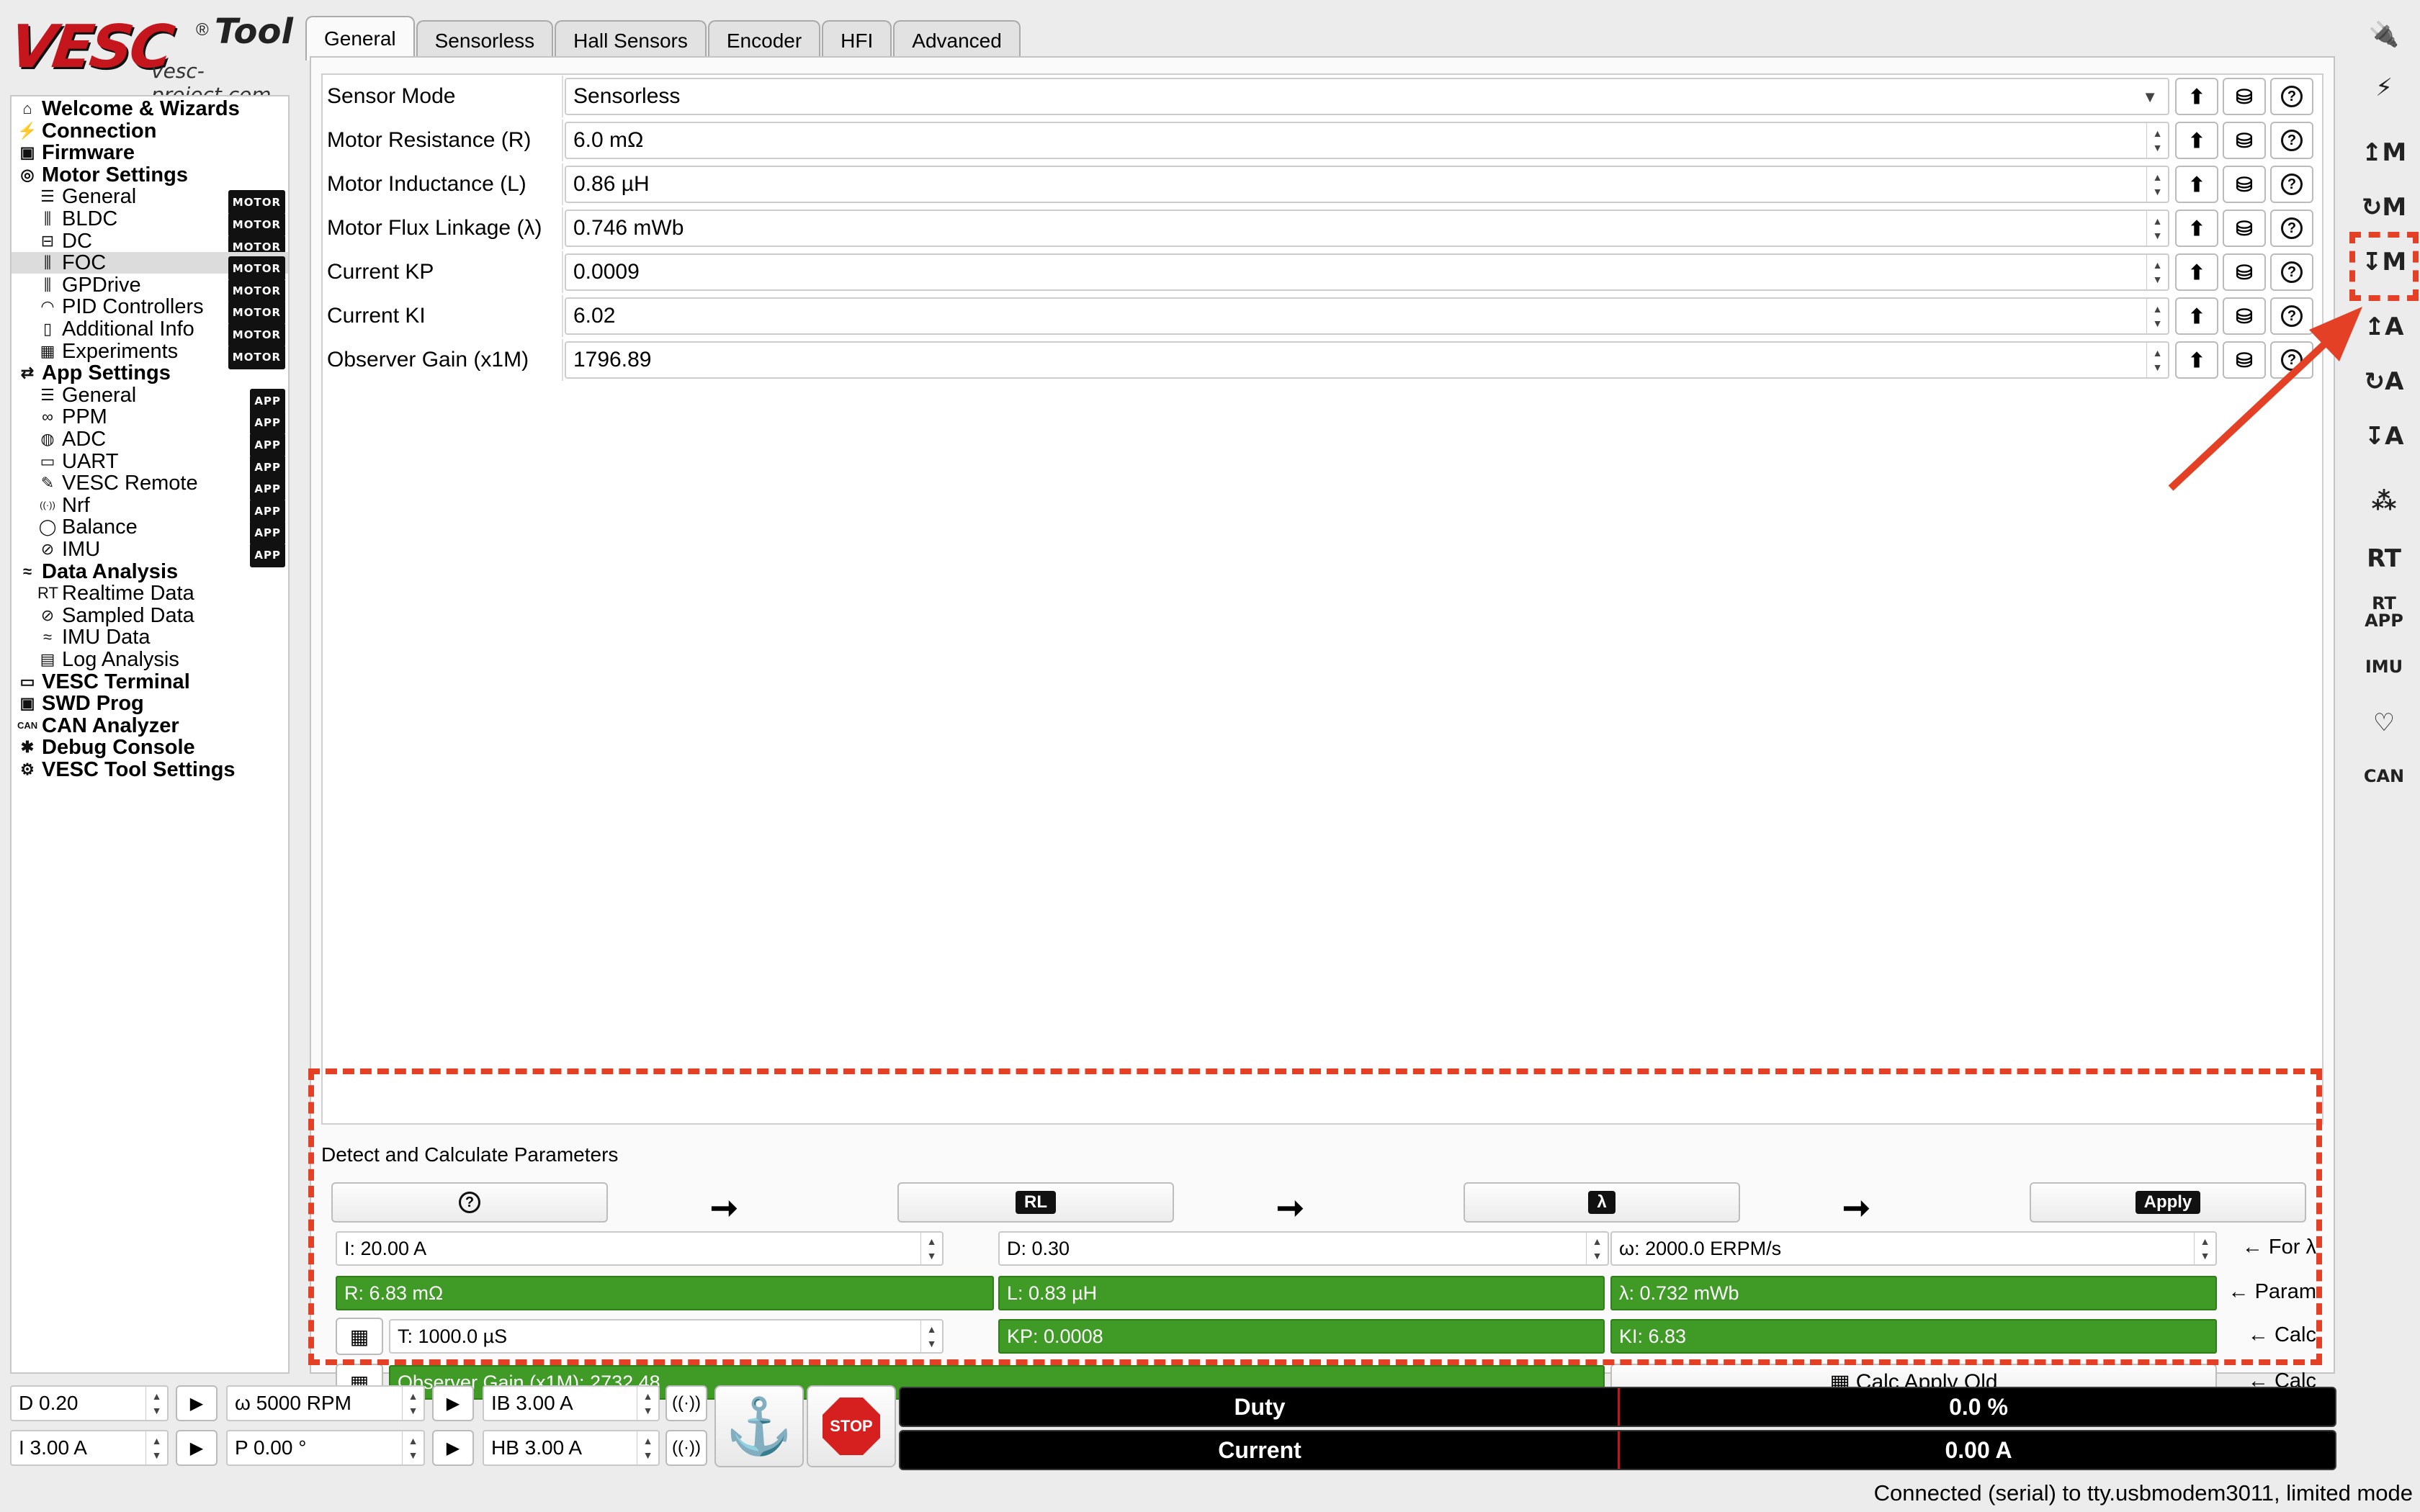 This screenshot has width=2420, height=1512. I want to click on tree-item-connection: ⚡ Connection, so click(150, 131).